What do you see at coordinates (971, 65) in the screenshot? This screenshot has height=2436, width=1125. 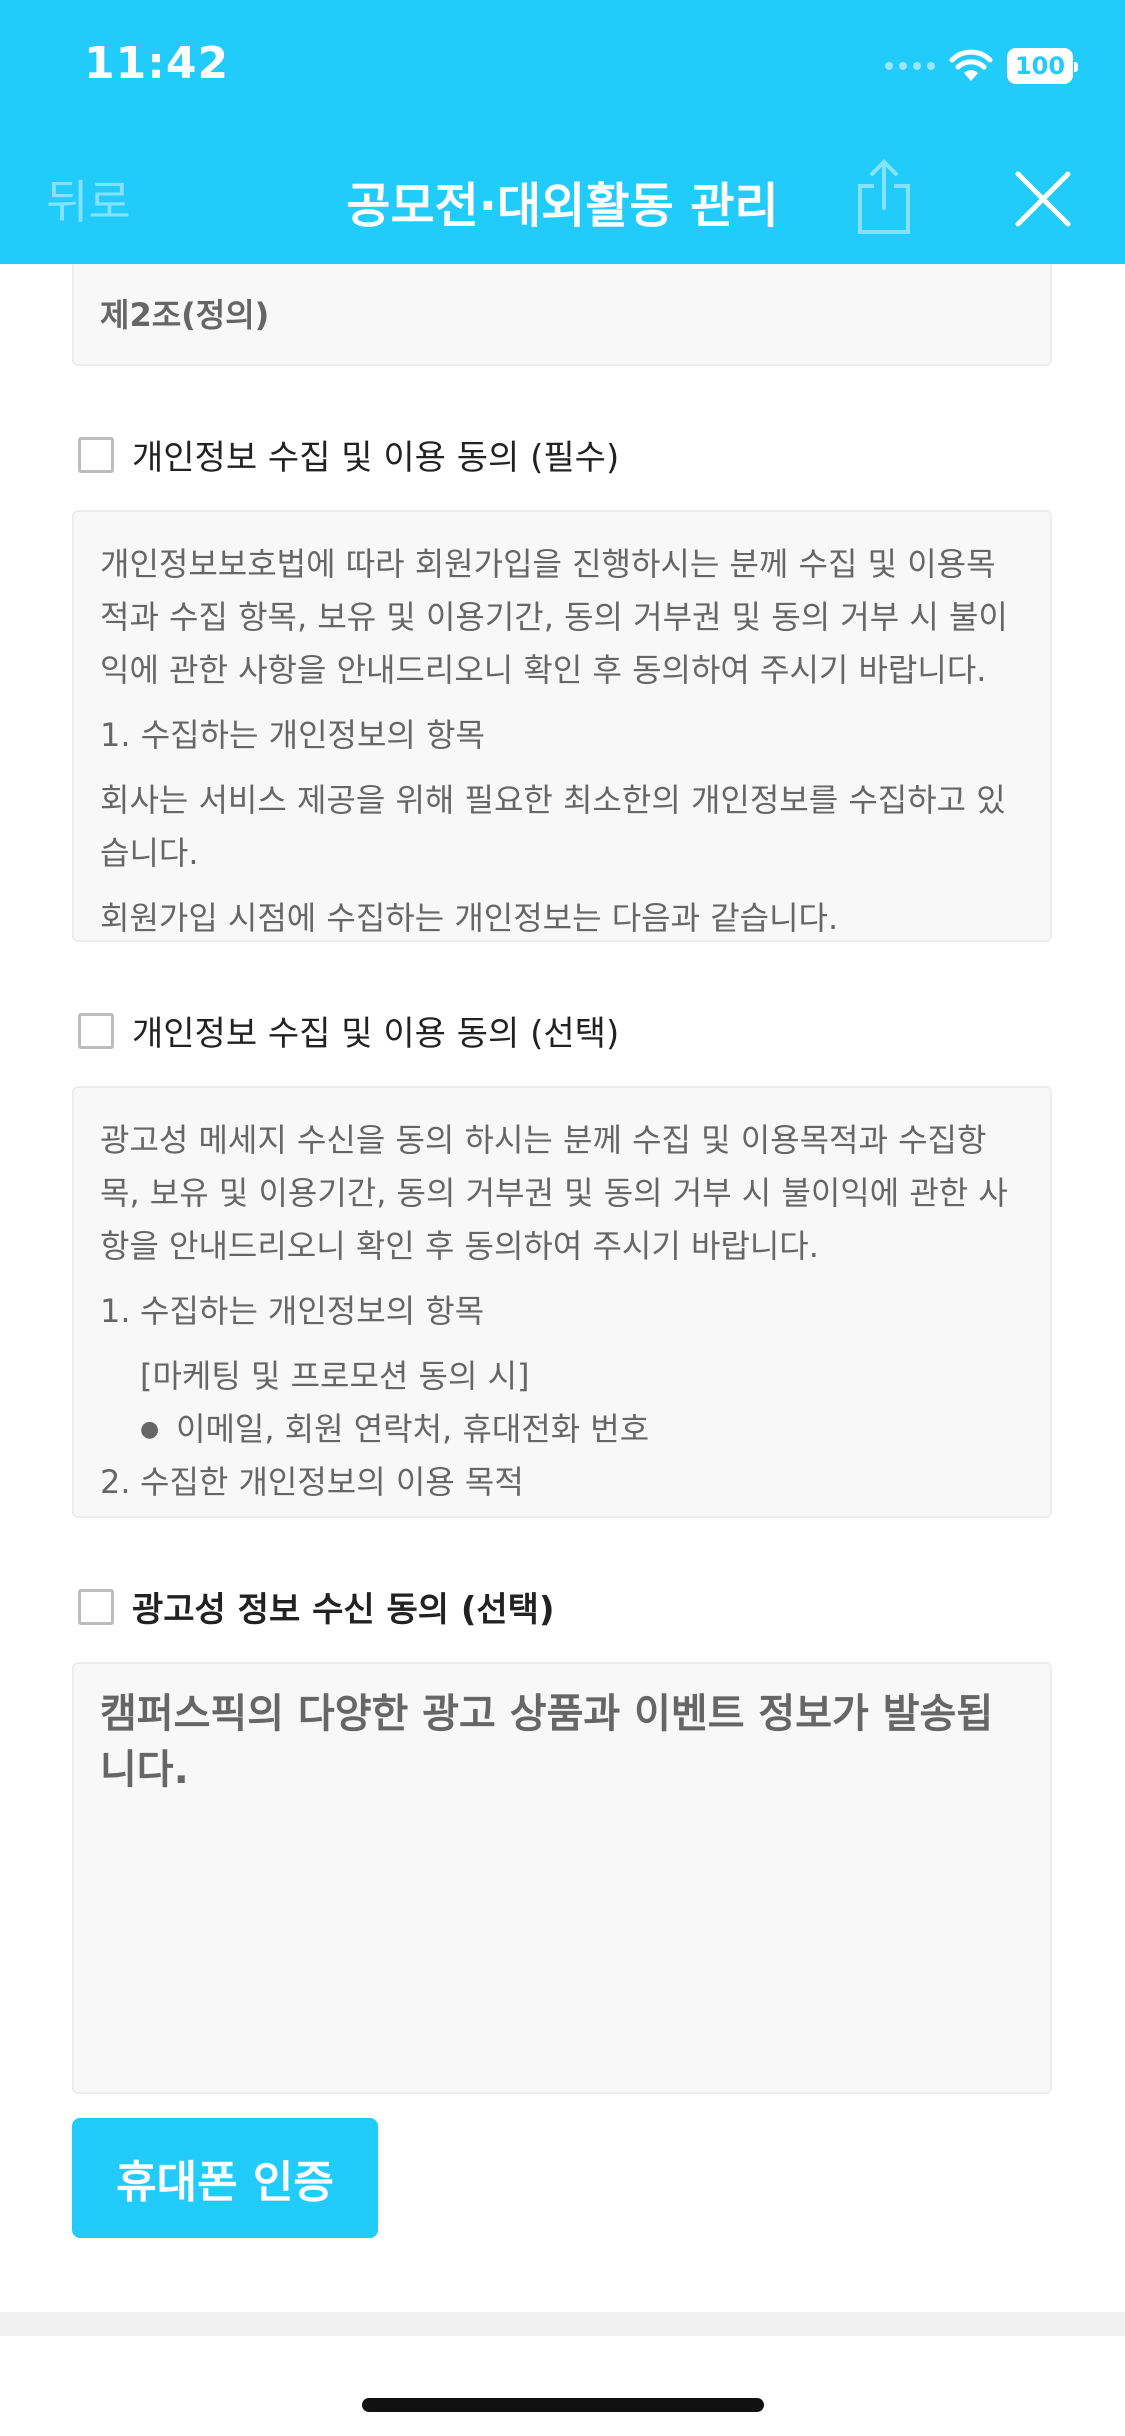 I see `wifi-icon` at bounding box center [971, 65].